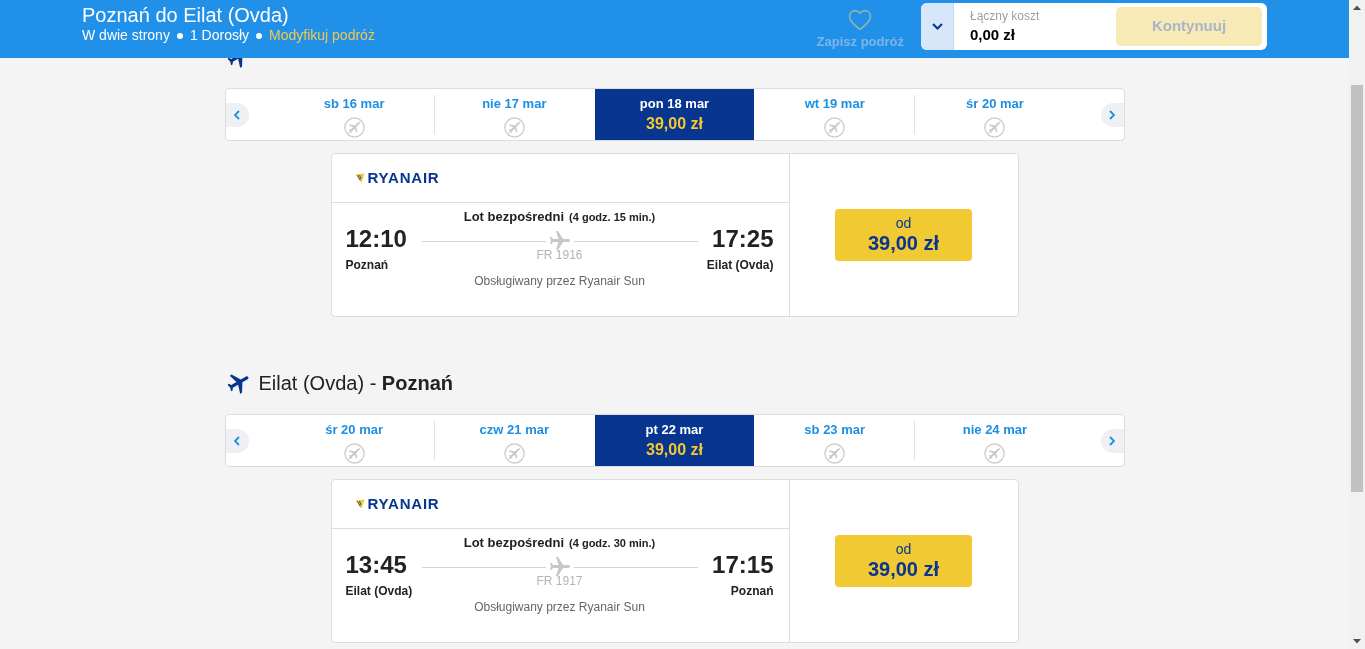  What do you see at coordinates (376, 565) in the screenshot?
I see `departure-time: 13:45` at bounding box center [376, 565].